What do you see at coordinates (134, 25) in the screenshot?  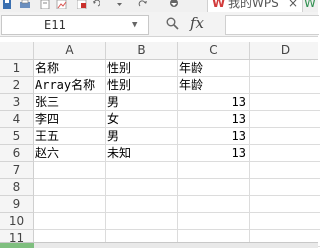 I see `chevron-down-icon: ▼` at bounding box center [134, 25].